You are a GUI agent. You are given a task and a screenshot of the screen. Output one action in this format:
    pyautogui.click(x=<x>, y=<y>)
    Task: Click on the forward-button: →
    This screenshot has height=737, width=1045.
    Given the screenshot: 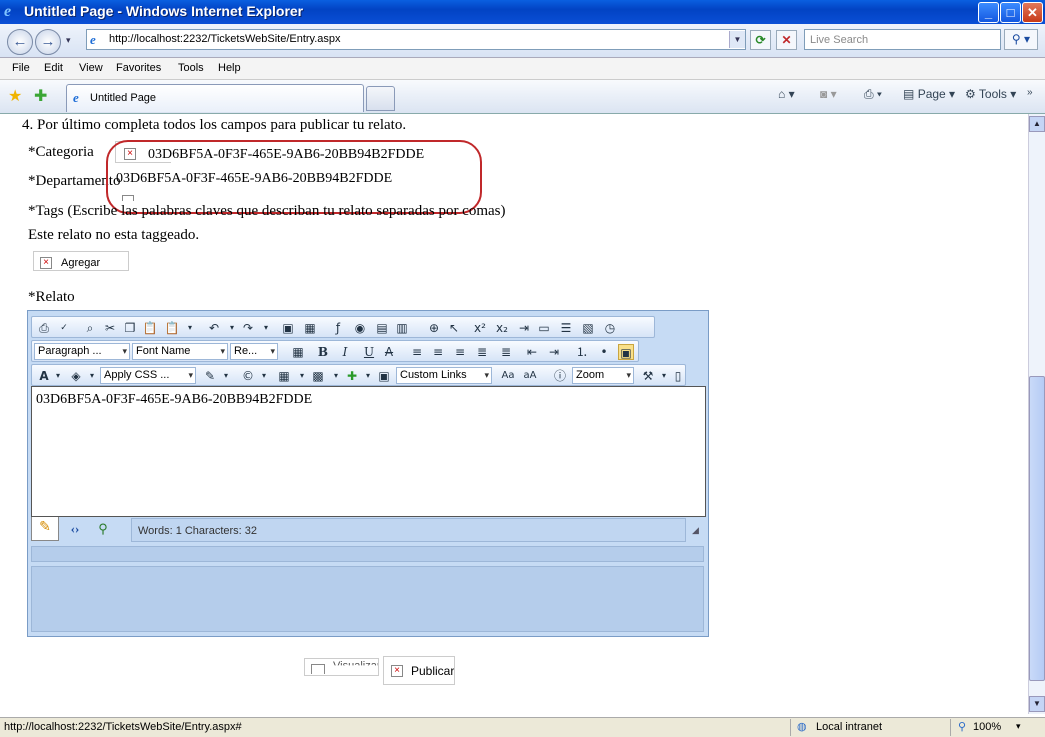 What is the action you would take?
    pyautogui.click(x=48, y=42)
    